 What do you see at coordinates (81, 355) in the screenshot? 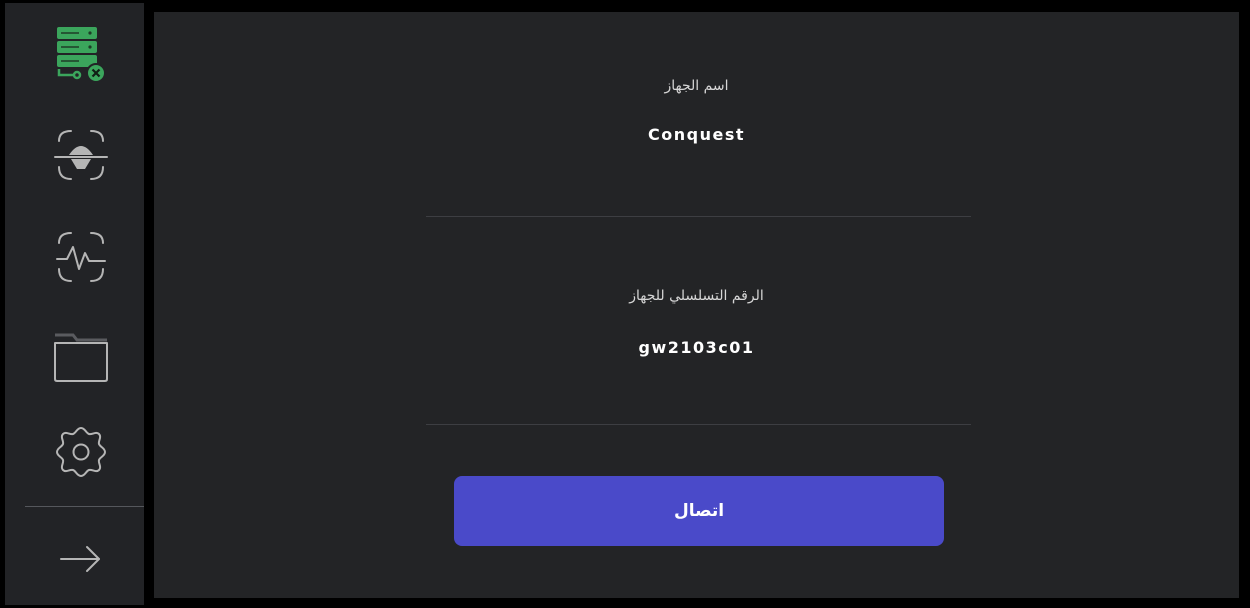
I see `folder-icon` at bounding box center [81, 355].